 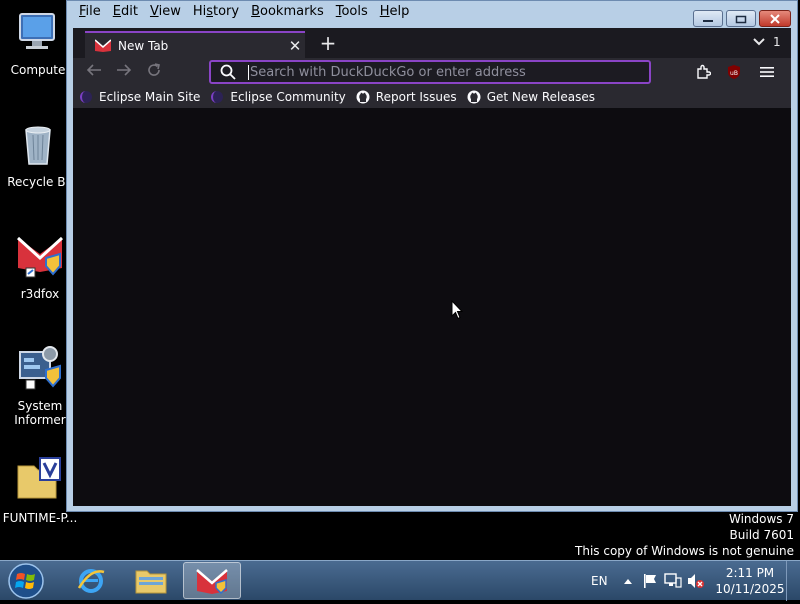 I want to click on menu-bookmarks-rest: ookmarks, so click(x=292, y=11).